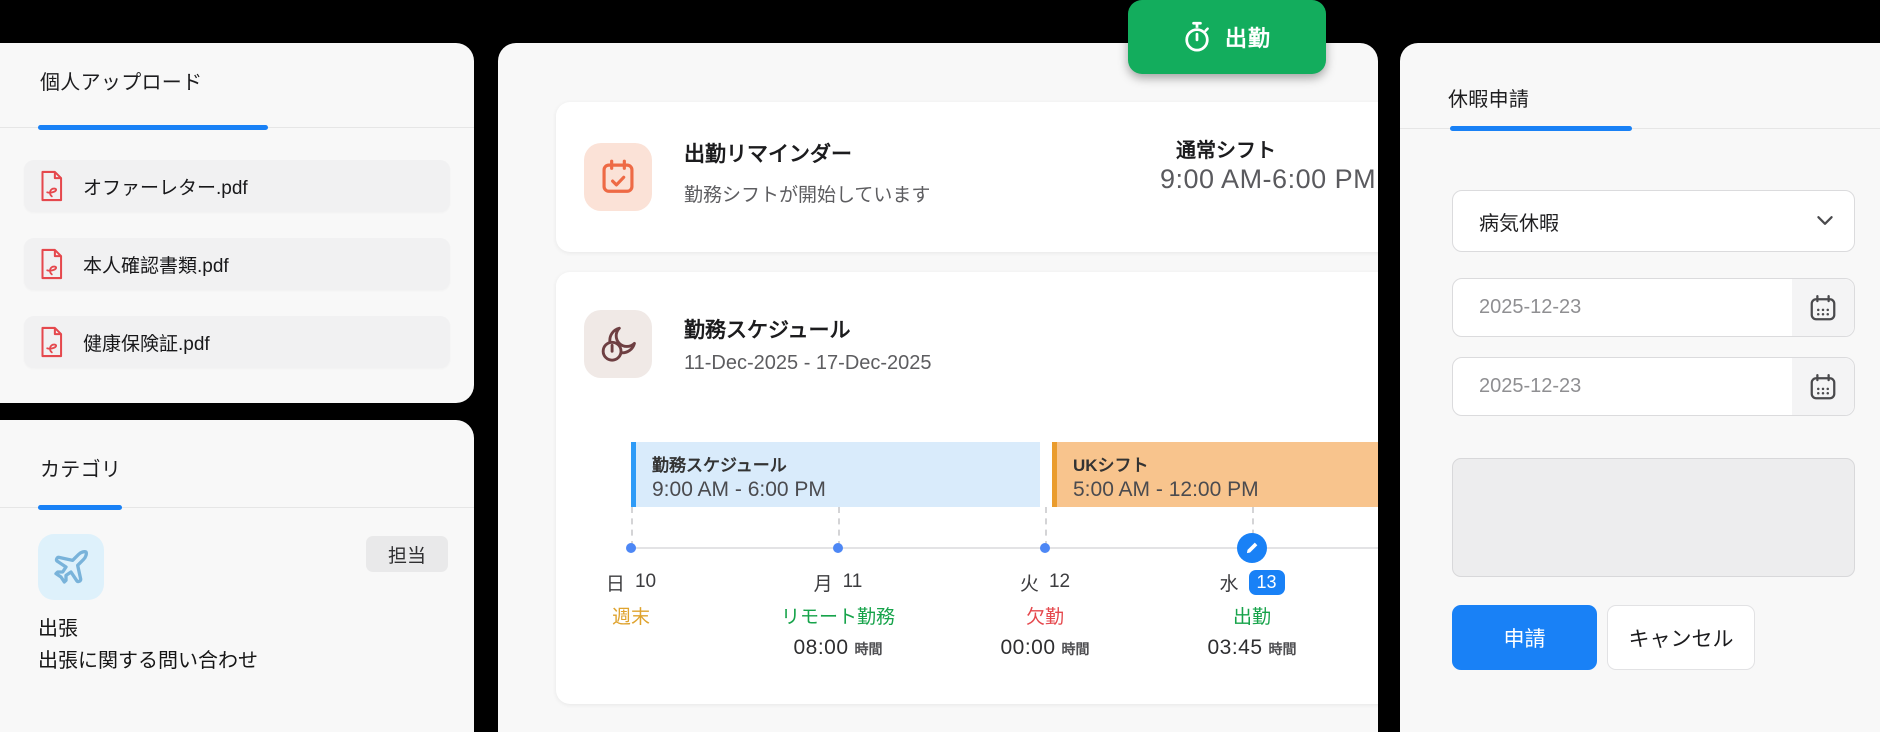 The height and width of the screenshot is (732, 1880). Describe the element at coordinates (1166, 489) in the screenshot. I see `shift-block-time: 5:00 AM - 12:00 PM` at that location.